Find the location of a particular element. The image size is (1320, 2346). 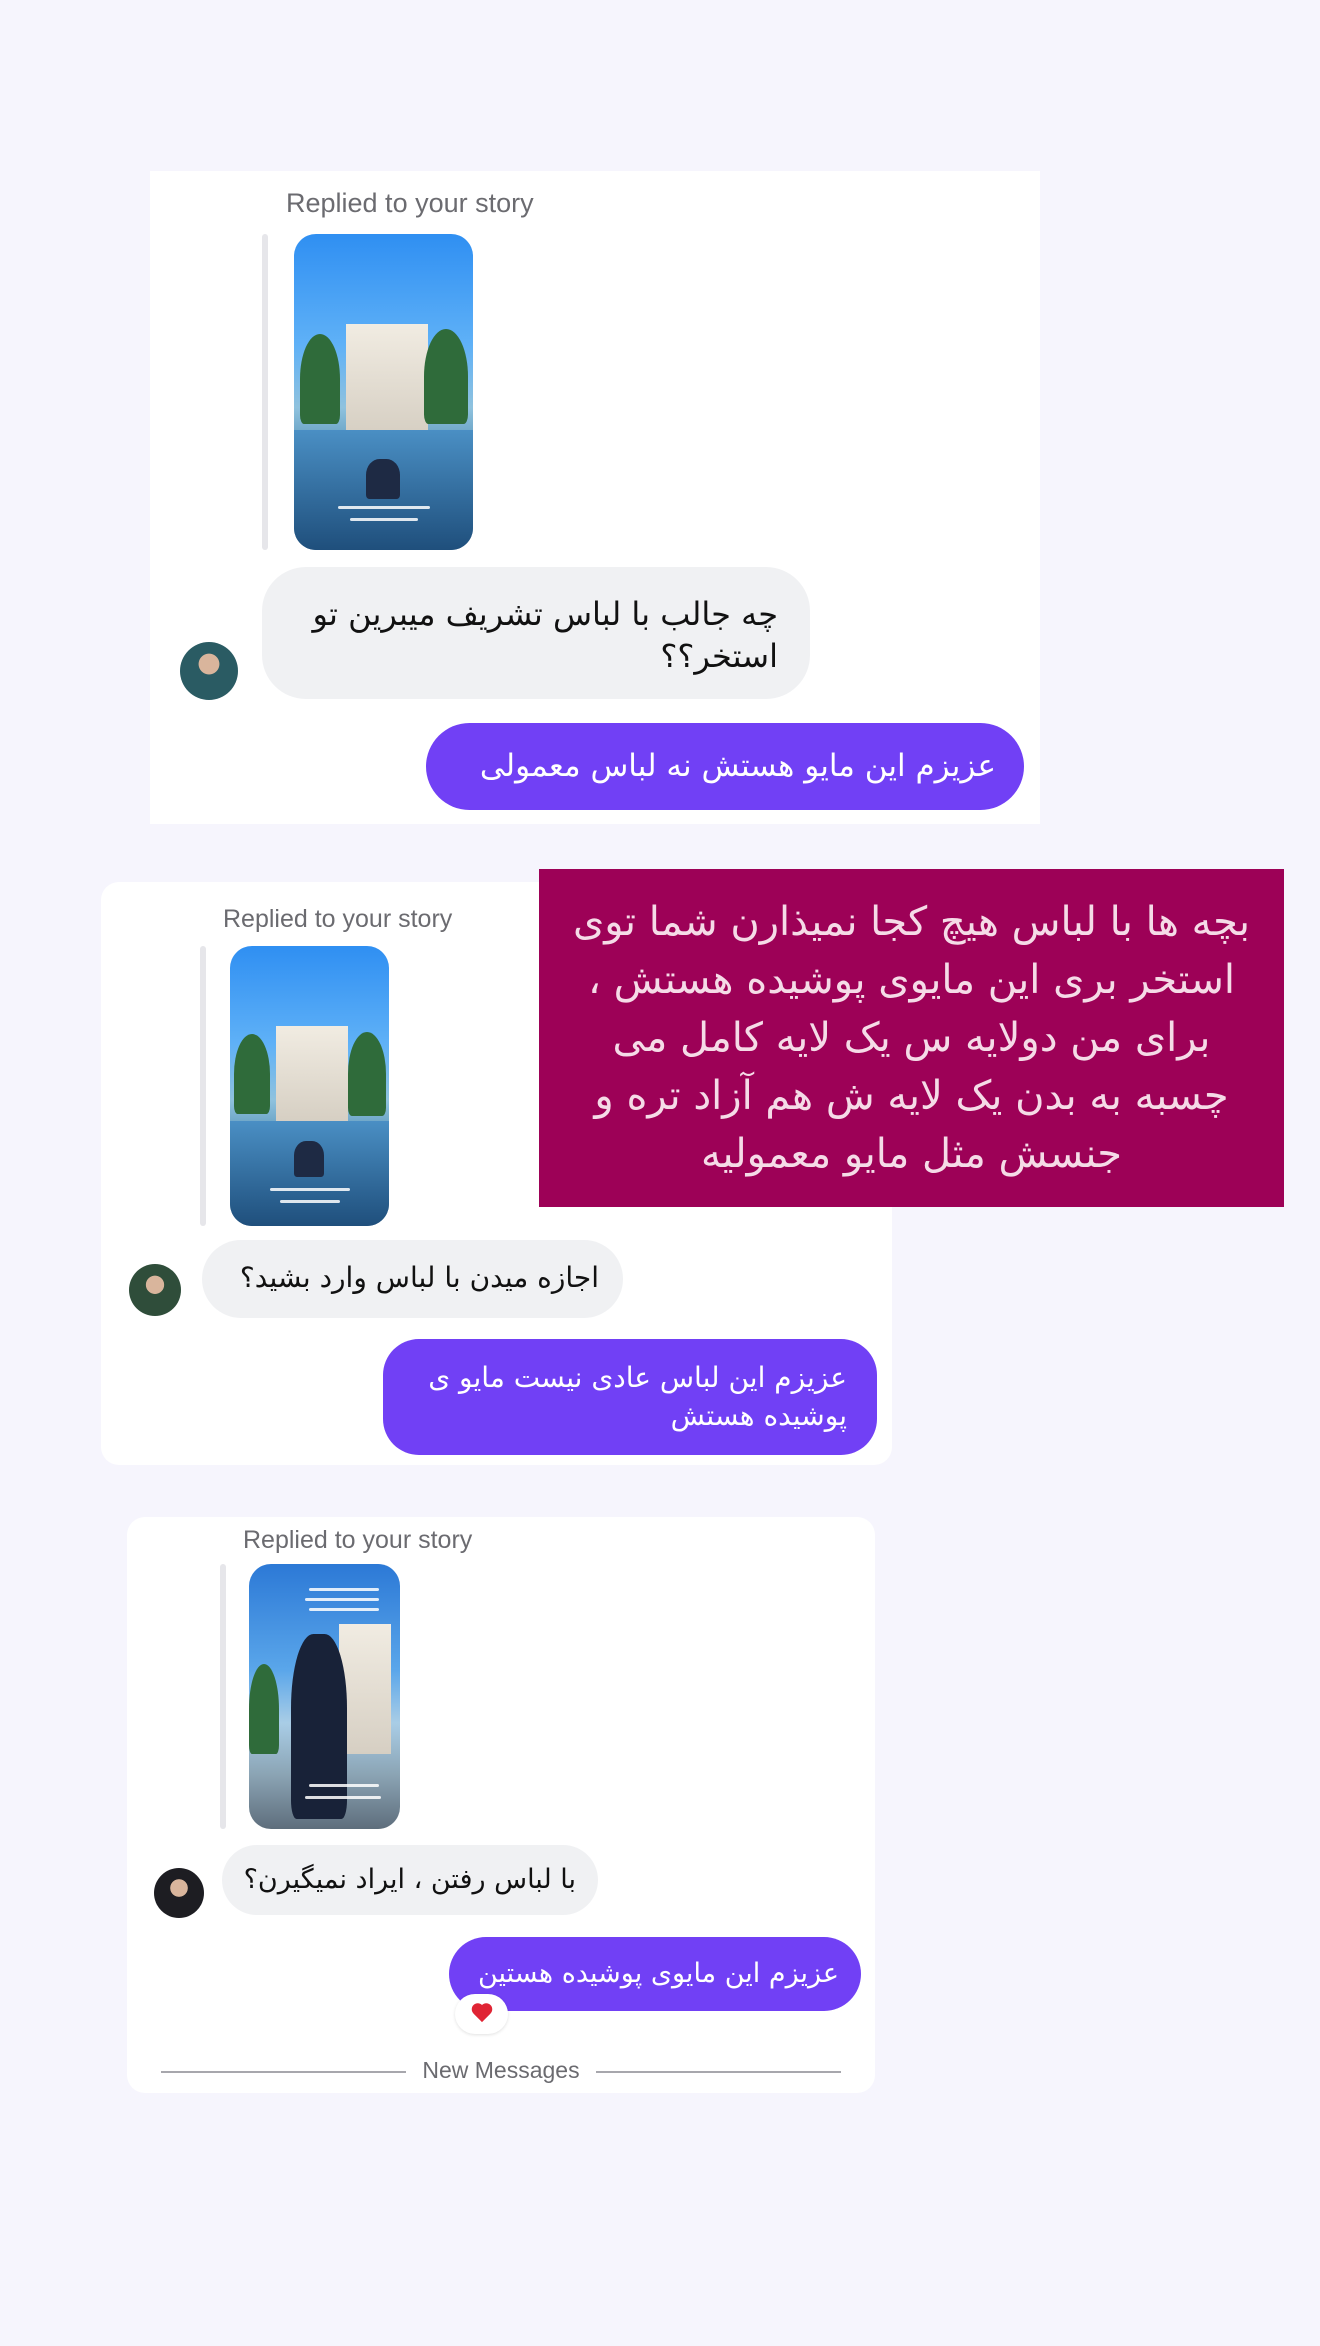

incoming-message: اجازه میدن با لباس وارد بشید؟ is located at coordinates (412, 1279).